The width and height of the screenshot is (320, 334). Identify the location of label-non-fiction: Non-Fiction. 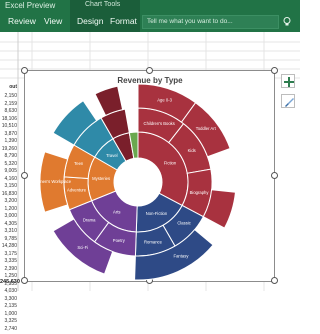
(157, 213).